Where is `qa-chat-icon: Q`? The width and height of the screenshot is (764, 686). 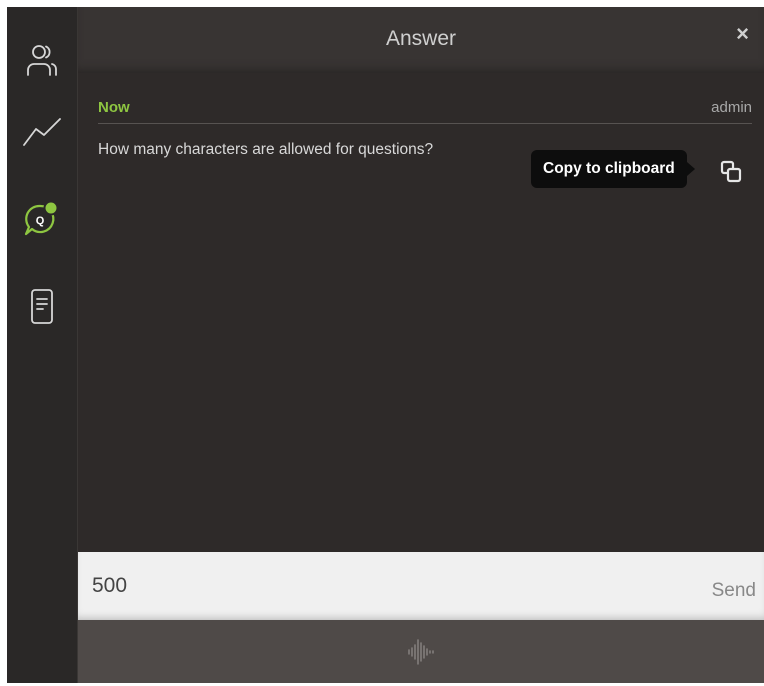 qa-chat-icon: Q is located at coordinates (41, 218).